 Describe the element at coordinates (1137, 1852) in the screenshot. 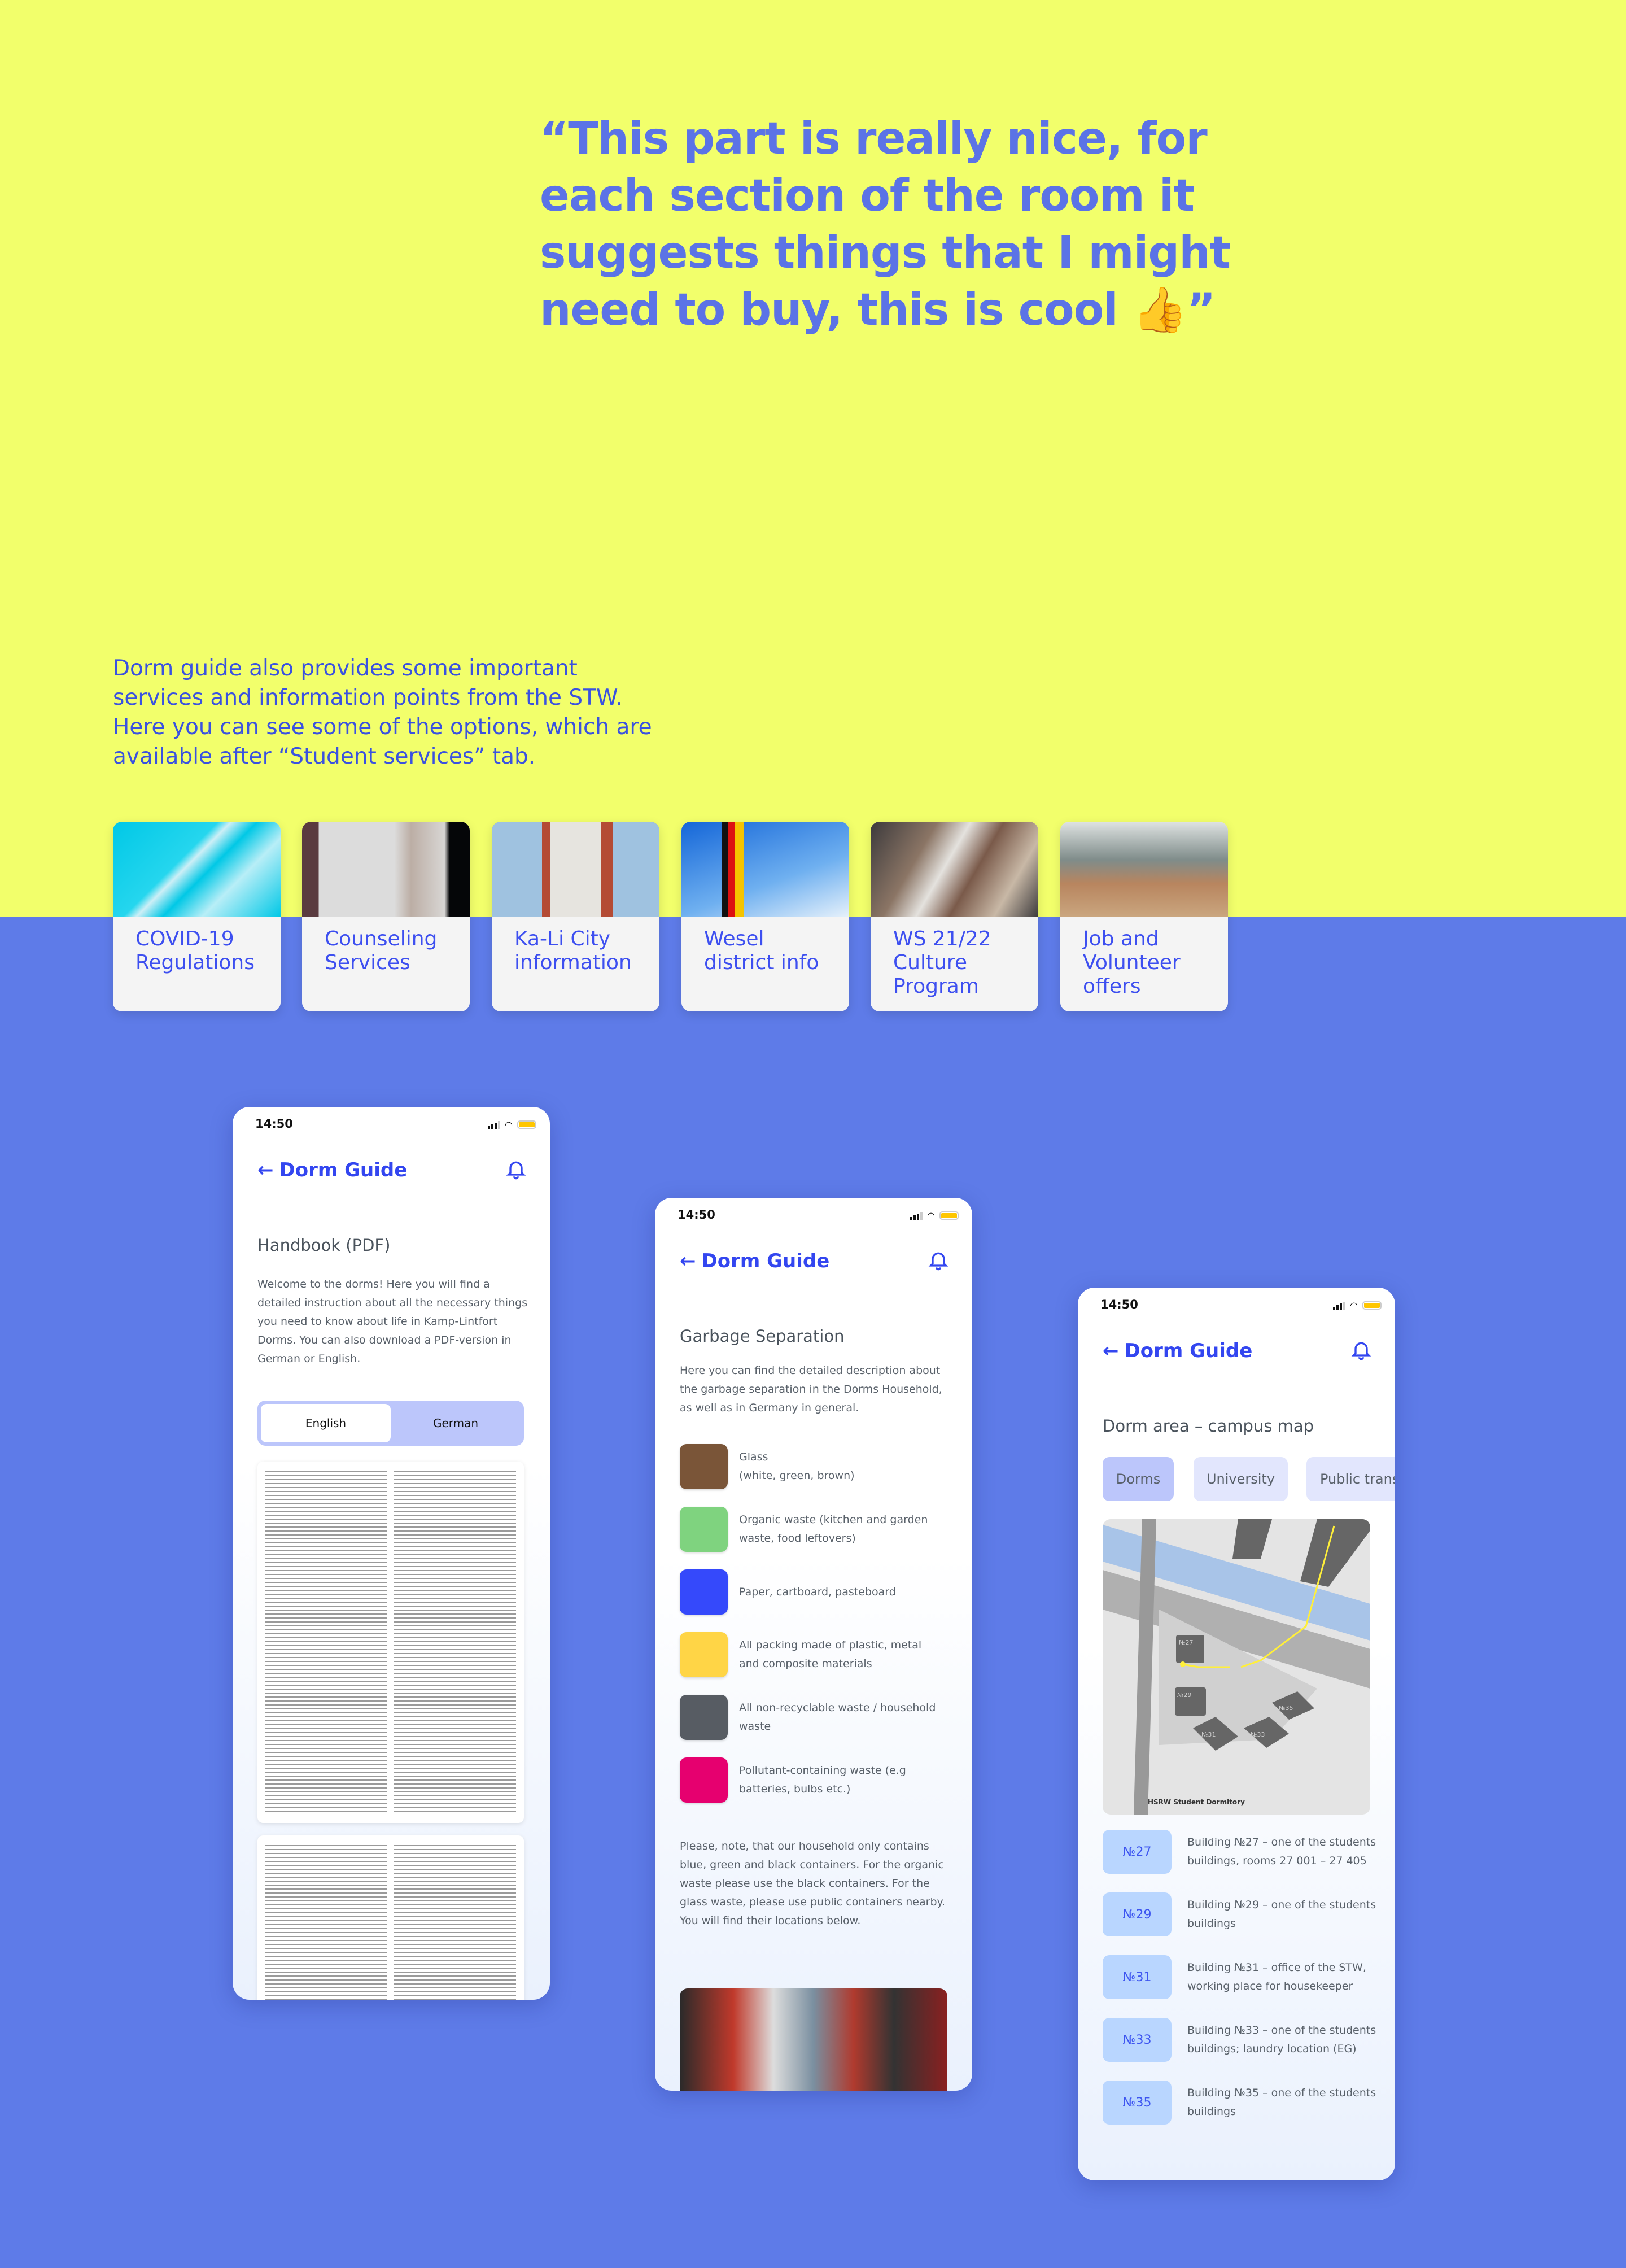

I see `building-badge: №27` at that location.